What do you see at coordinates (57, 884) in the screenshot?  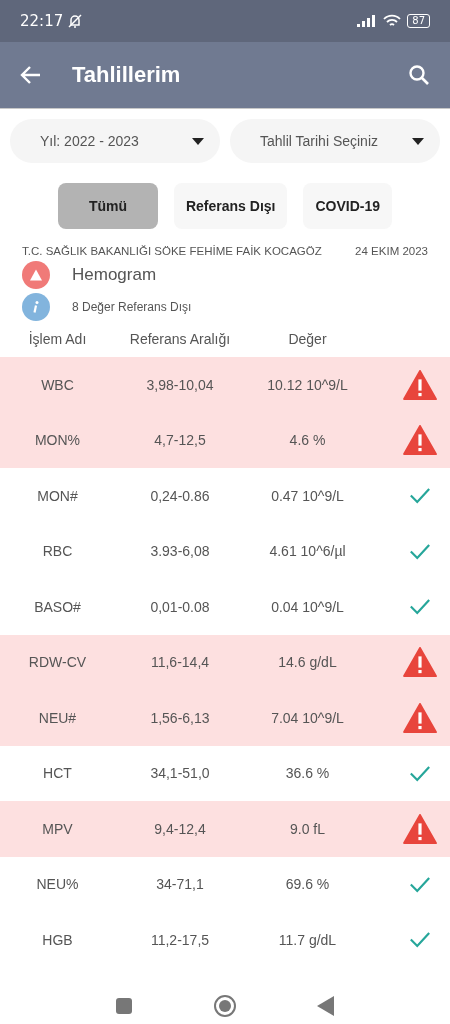 I see `test-name: NEU%` at bounding box center [57, 884].